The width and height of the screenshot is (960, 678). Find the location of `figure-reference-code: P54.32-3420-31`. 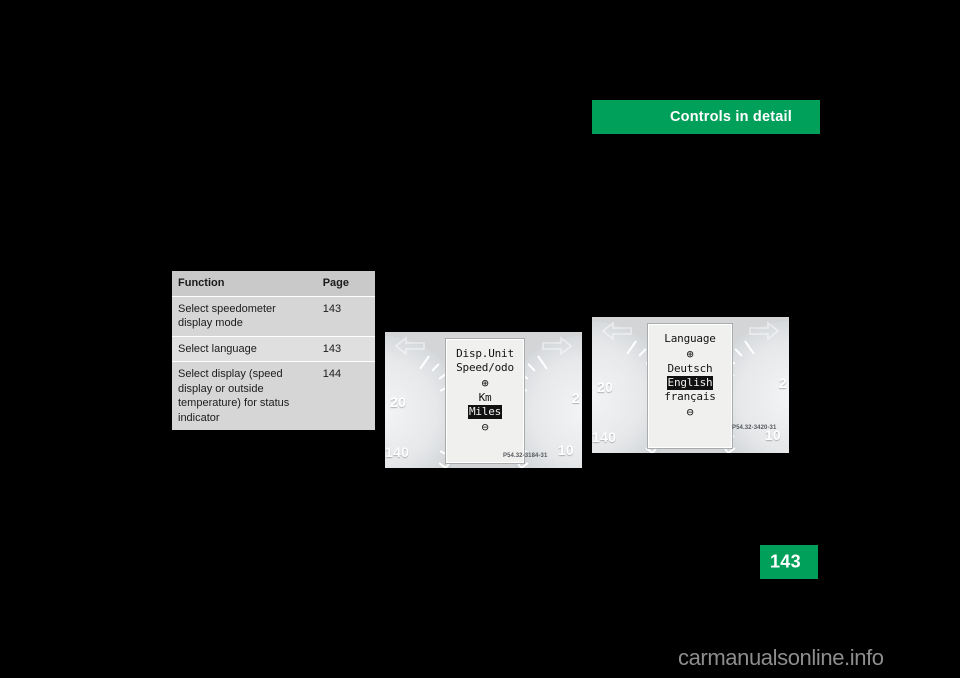

figure-reference-code: P54.32-3420-31 is located at coordinates (754, 428).